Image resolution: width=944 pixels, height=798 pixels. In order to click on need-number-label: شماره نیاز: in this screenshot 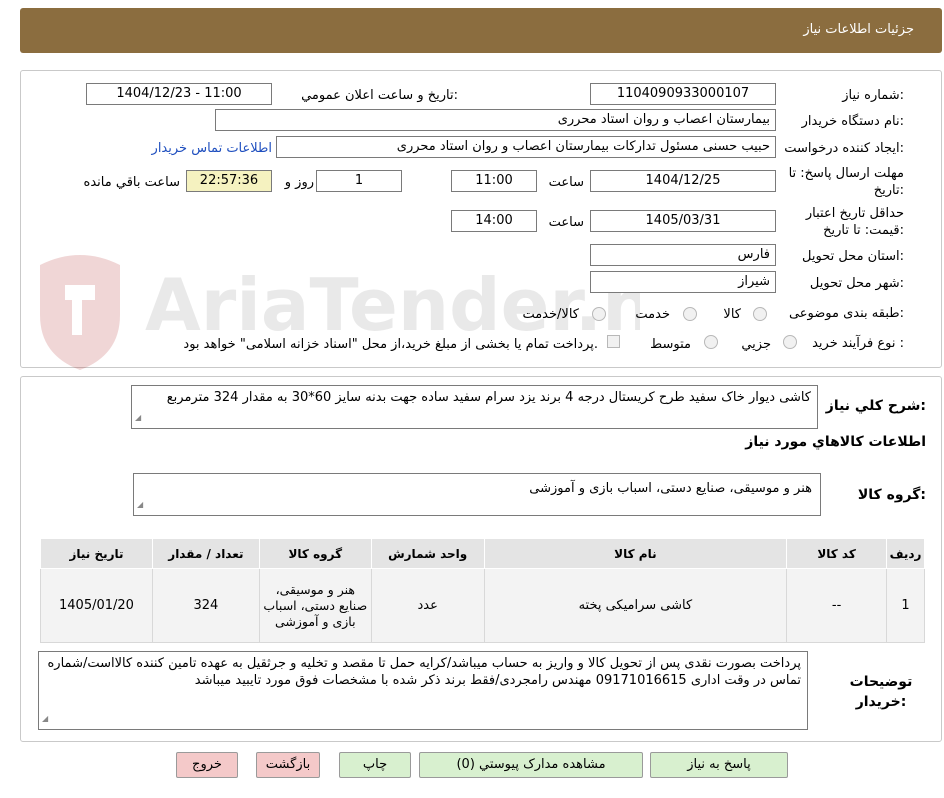, I will do `click(873, 95)`.